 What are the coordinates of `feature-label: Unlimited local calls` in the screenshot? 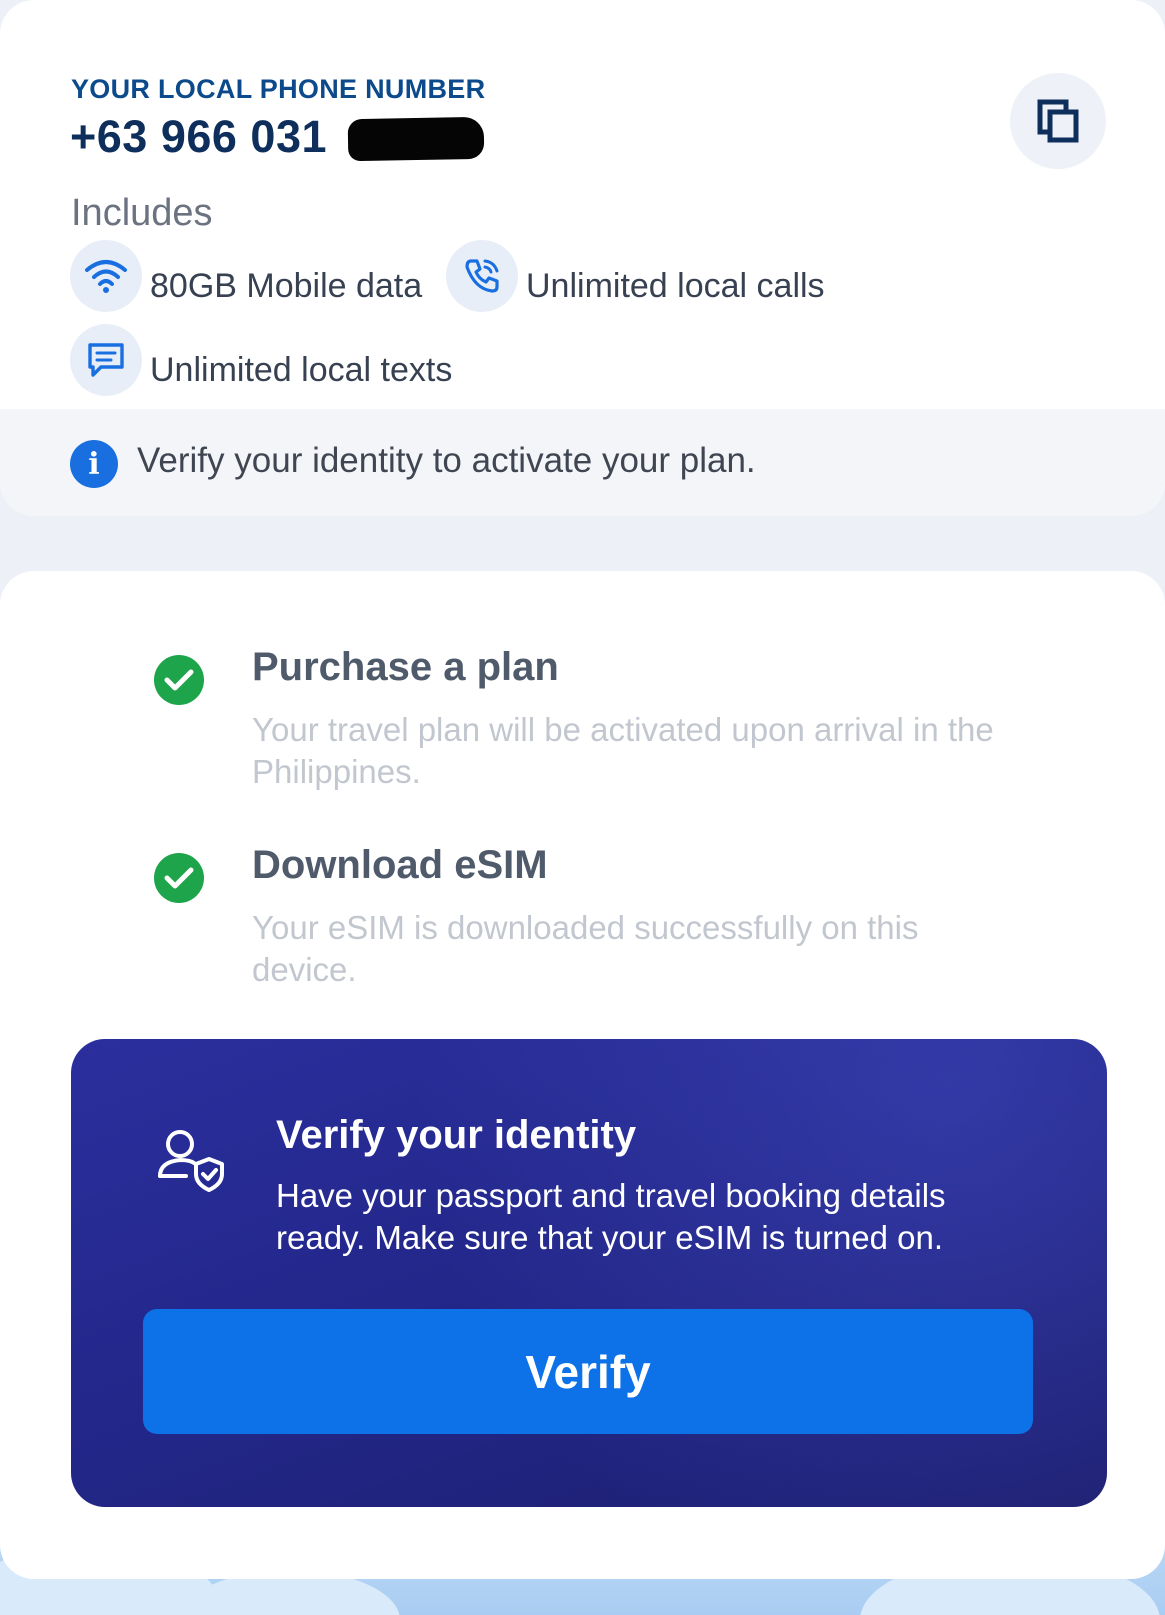 It's located at (675, 285).